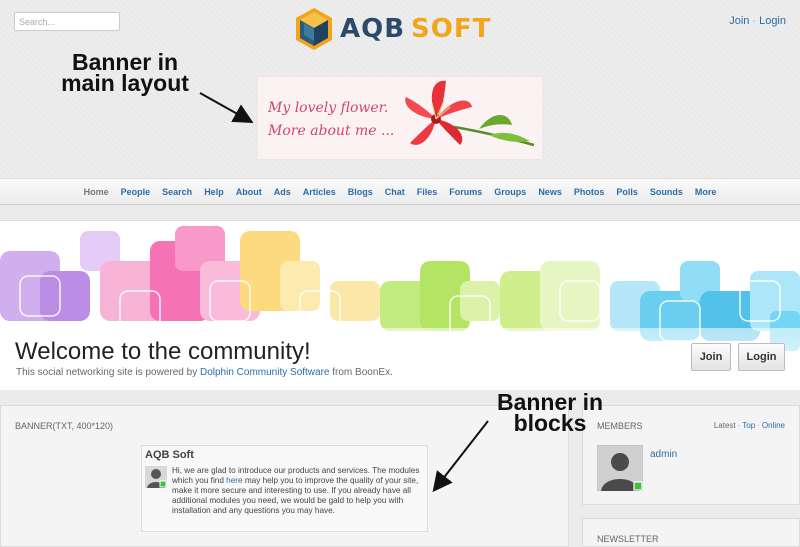 This screenshot has width=800, height=547. I want to click on nav-item-news: News, so click(550, 192).